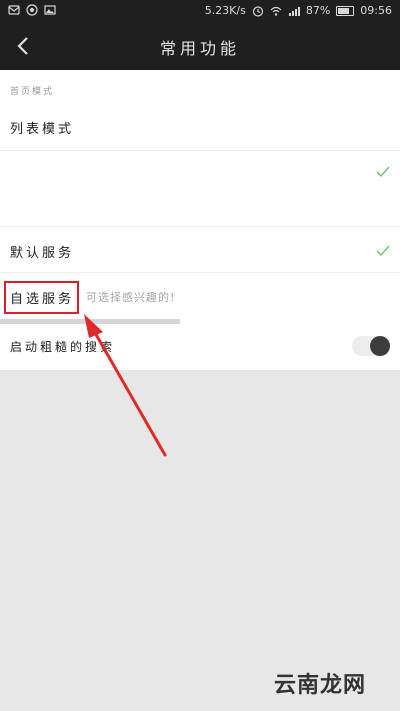 This screenshot has width=400, height=711. What do you see at coordinates (63, 347) in the screenshot?
I see `toggle-row-label: 启动粗糙的搜索` at bounding box center [63, 347].